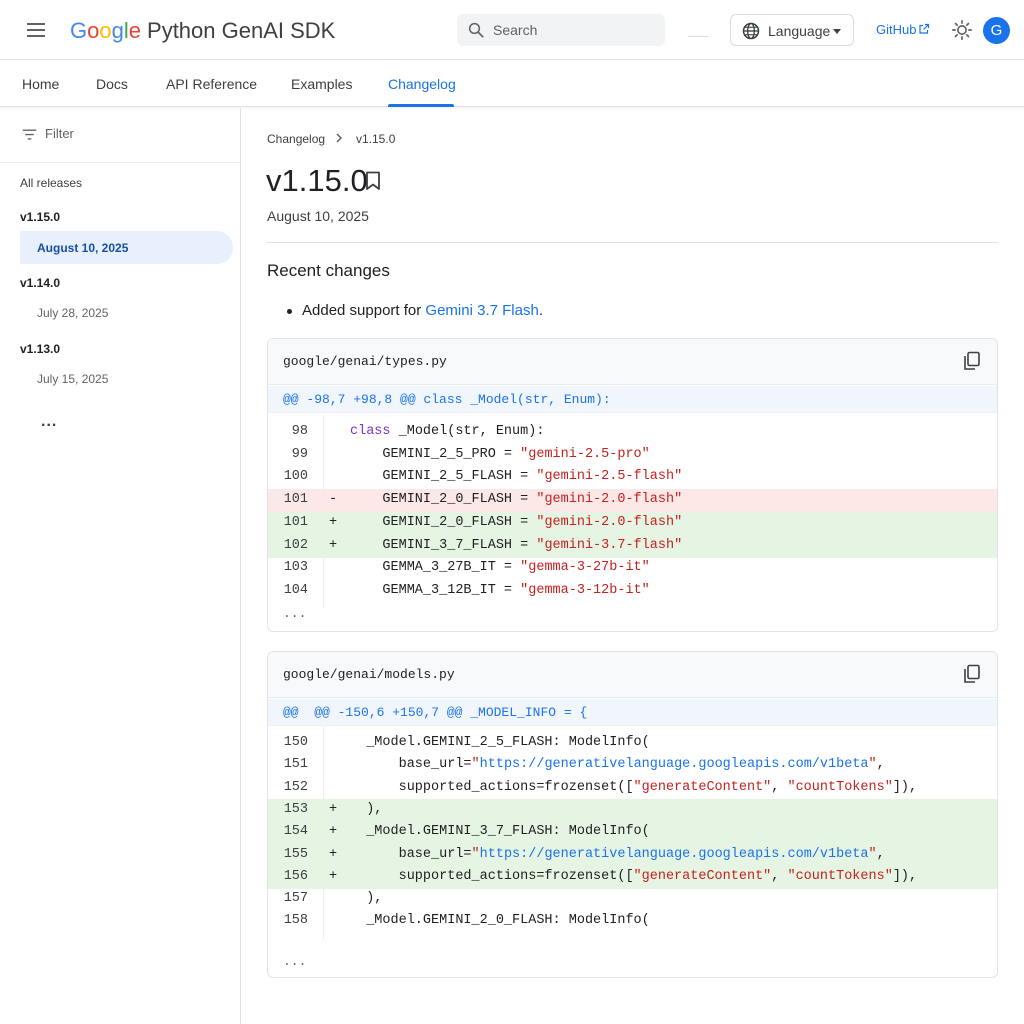 Image resolution: width=1024 pixels, height=1024 pixels. What do you see at coordinates (366, 809) in the screenshot?
I see `code-text: ),` at bounding box center [366, 809].